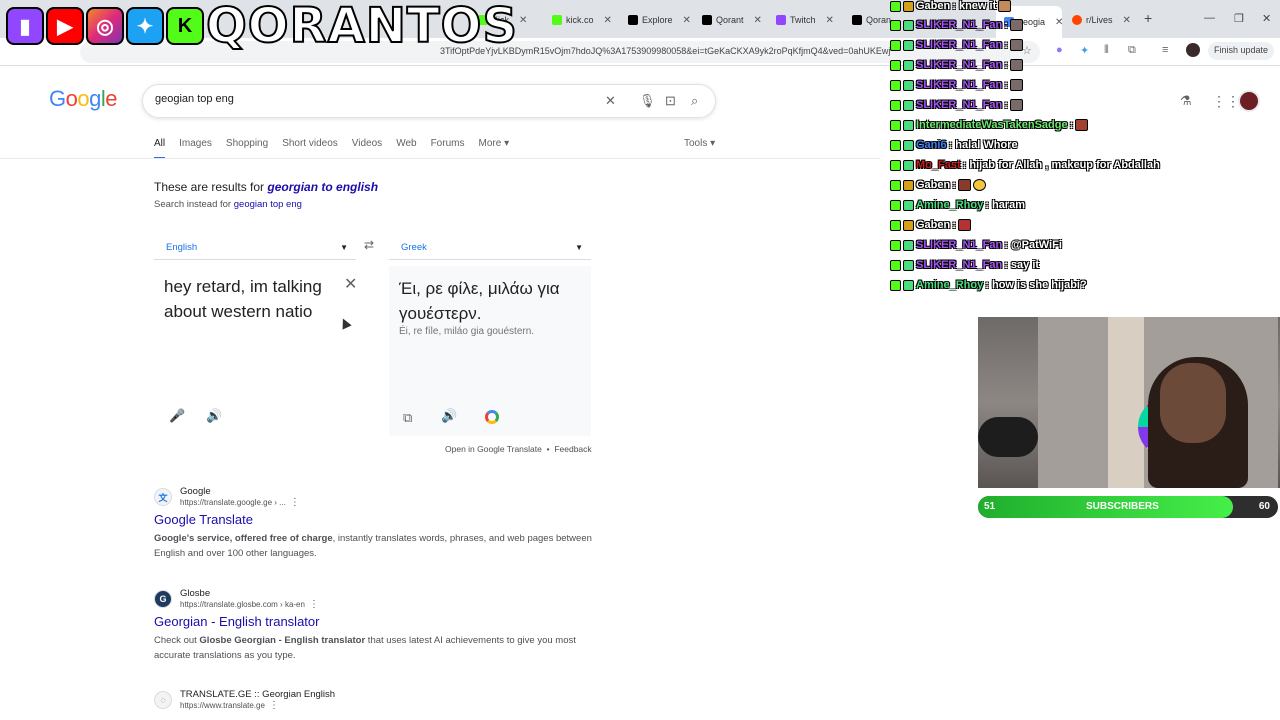 Image resolution: width=1280 pixels, height=720 pixels. I want to click on tab-kick-co: kick.co ✕, so click(585, 20).